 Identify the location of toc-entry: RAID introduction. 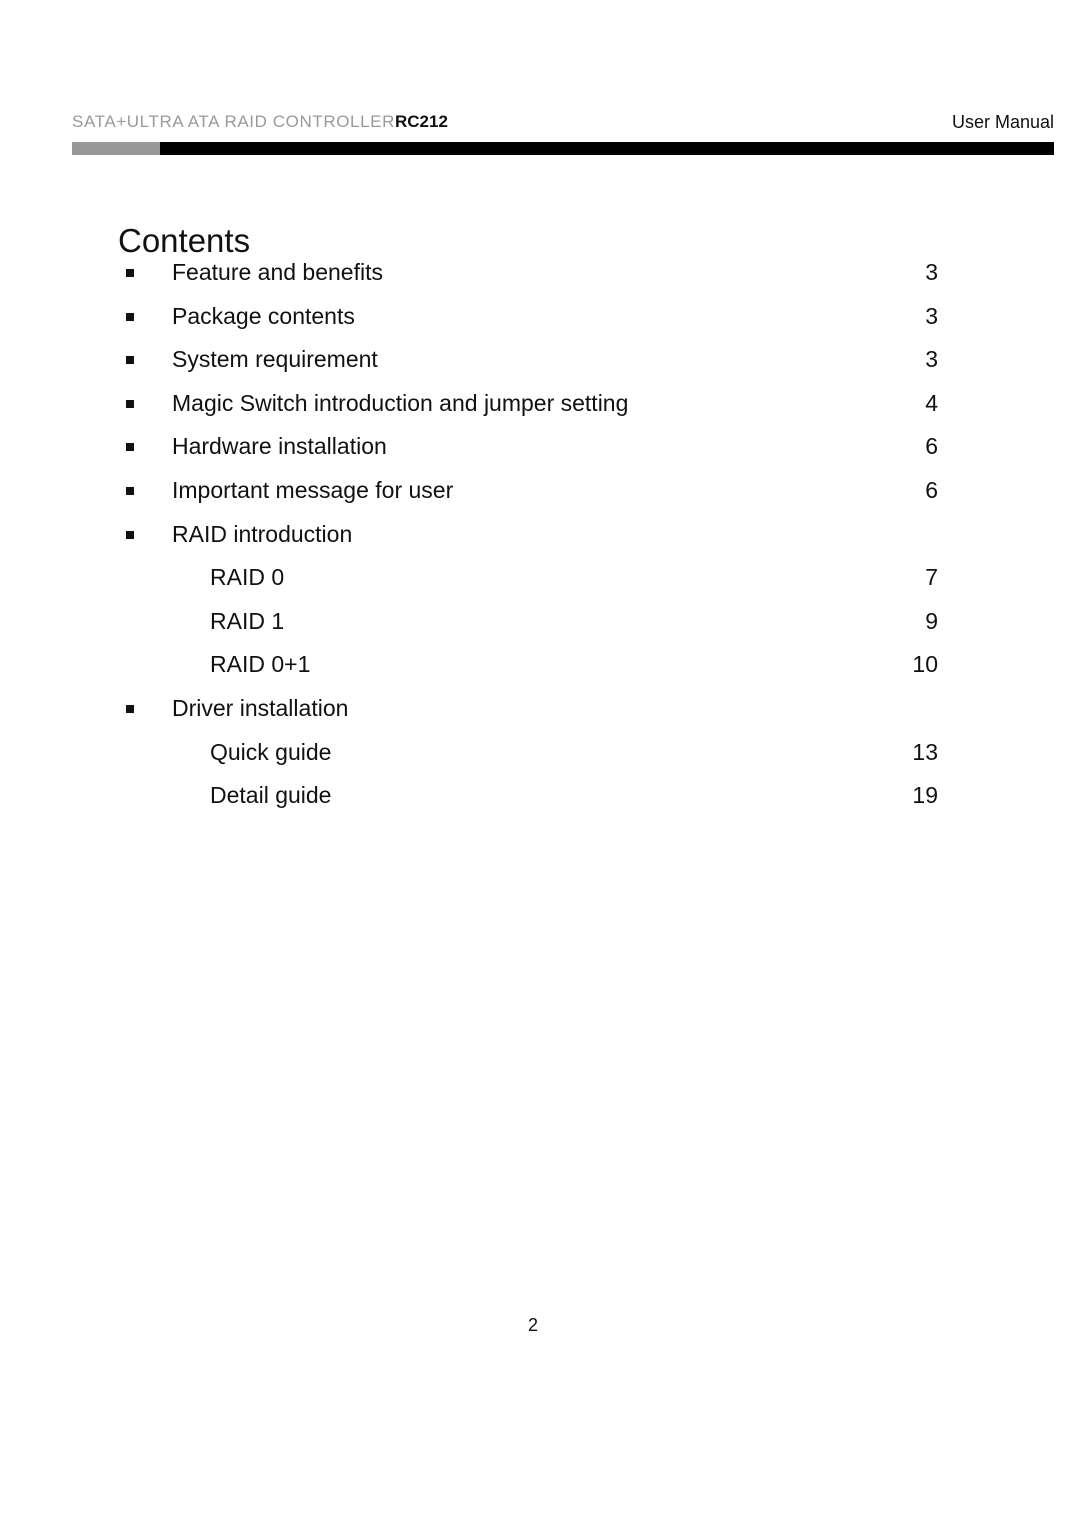
(533, 542).